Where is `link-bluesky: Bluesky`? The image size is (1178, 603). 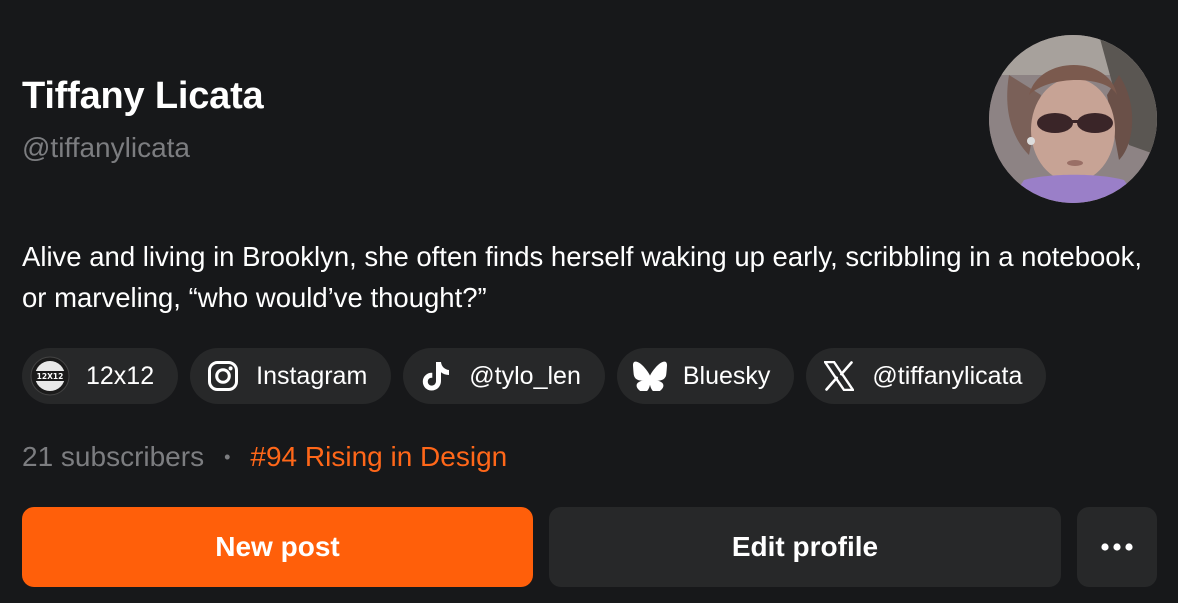
link-bluesky: Bluesky is located at coordinates (705, 376).